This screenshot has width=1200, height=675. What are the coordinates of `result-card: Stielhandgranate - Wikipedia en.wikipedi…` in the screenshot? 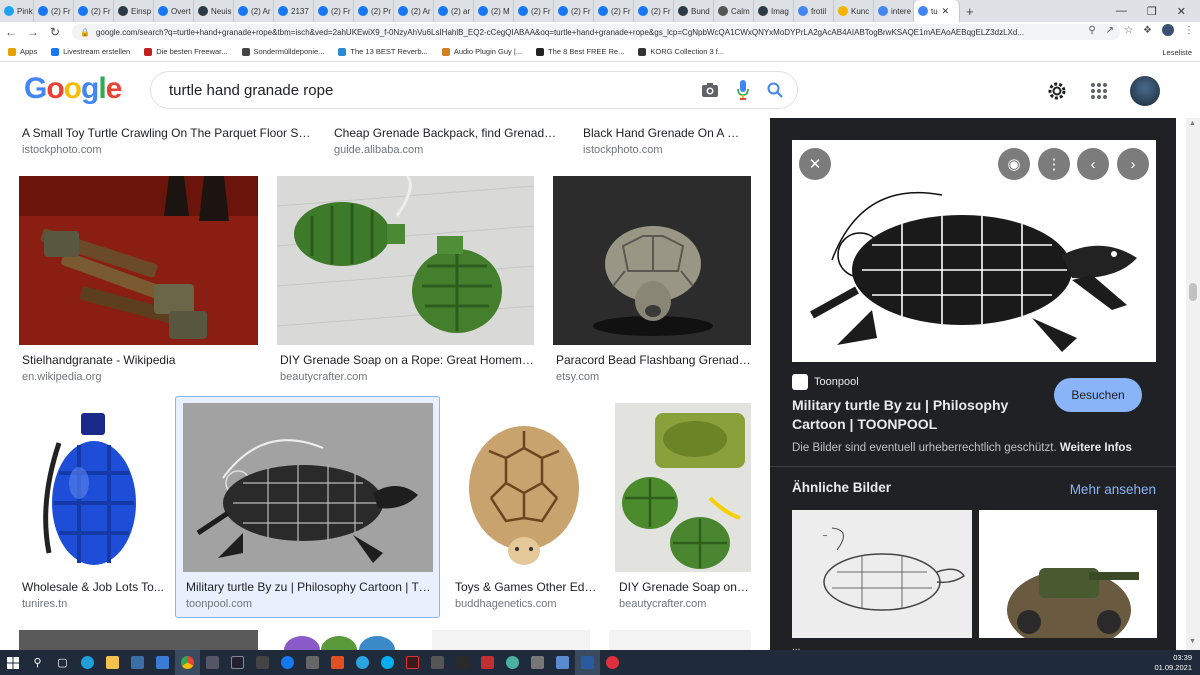 It's located at (140, 368).